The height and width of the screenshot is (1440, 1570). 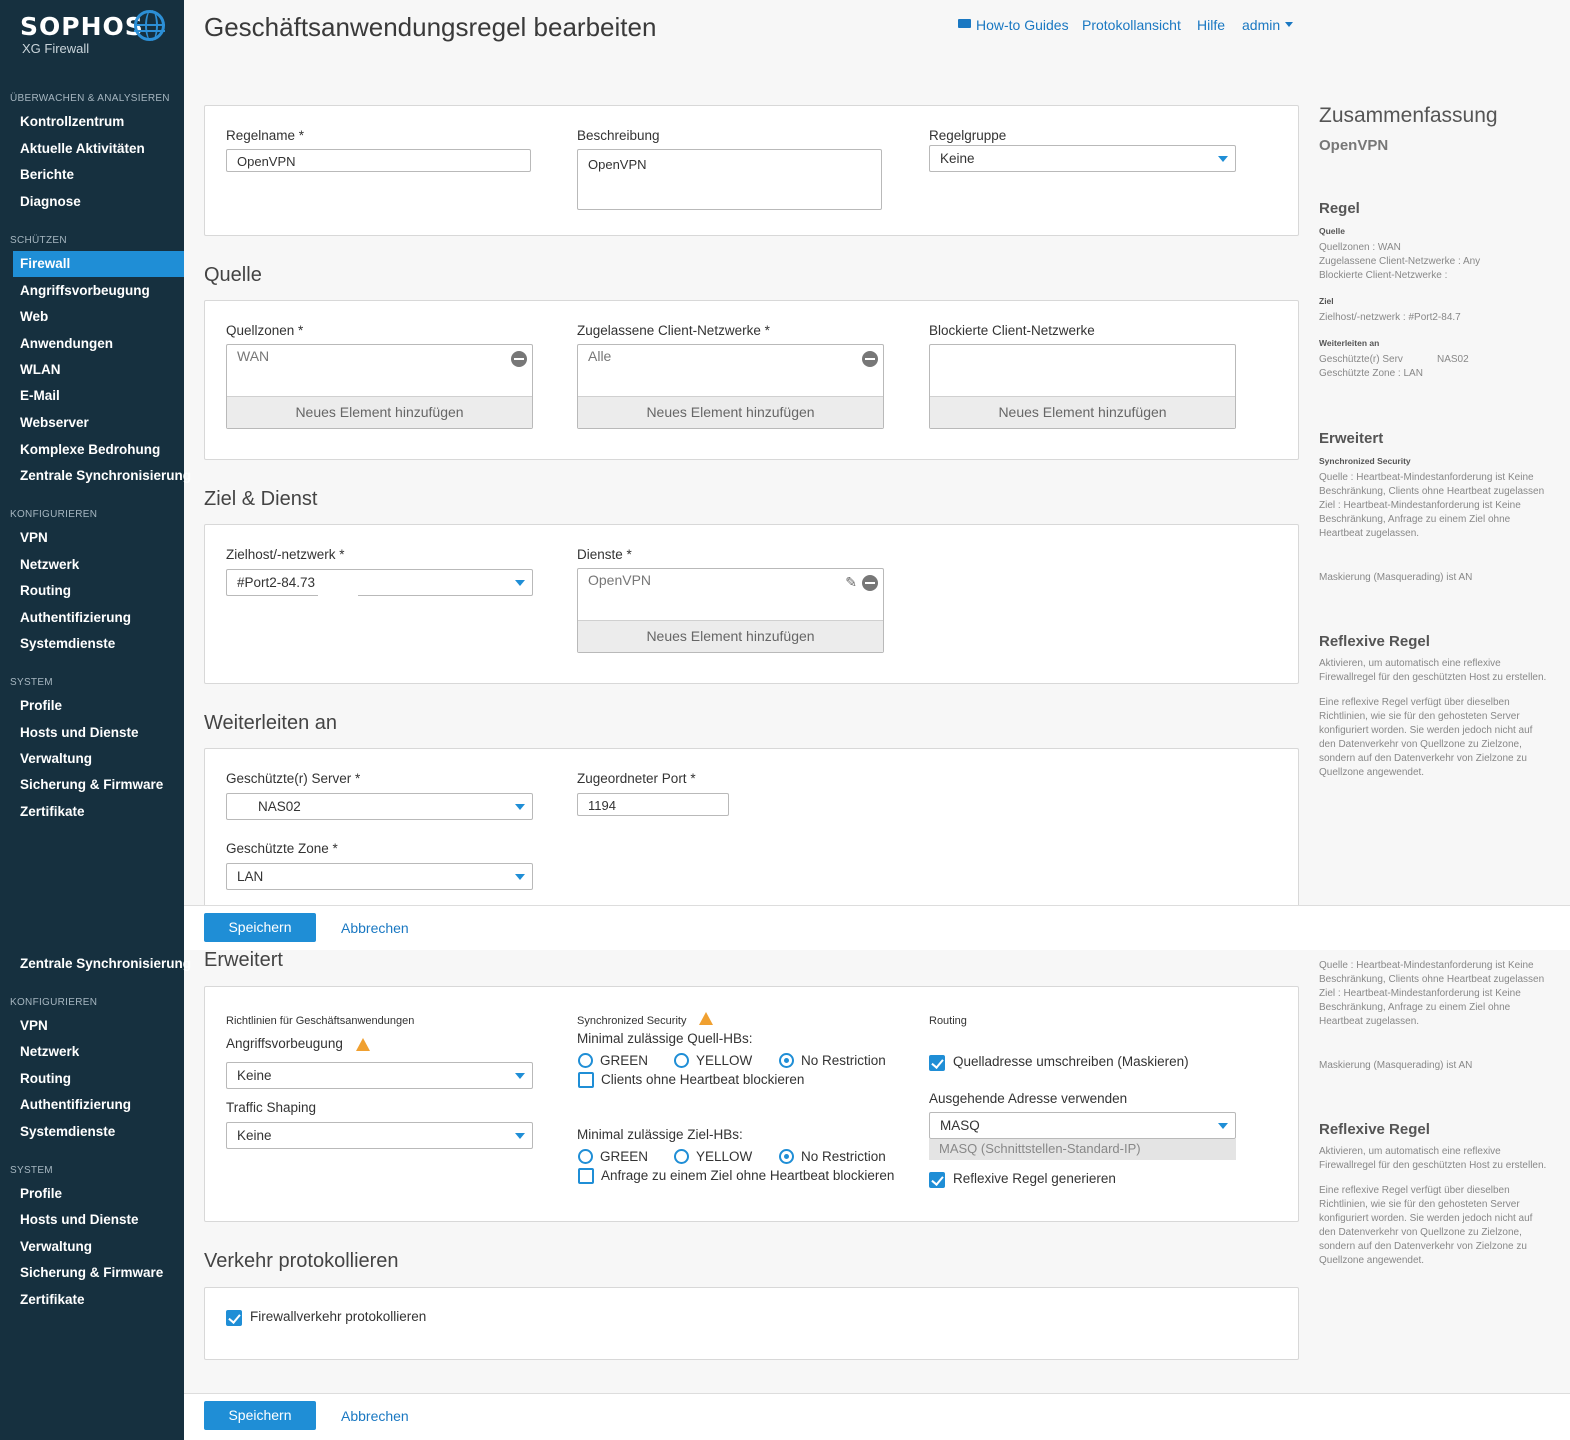 What do you see at coordinates (724, 1060) in the screenshot?
I see `src-yellow-label: YELLOW` at bounding box center [724, 1060].